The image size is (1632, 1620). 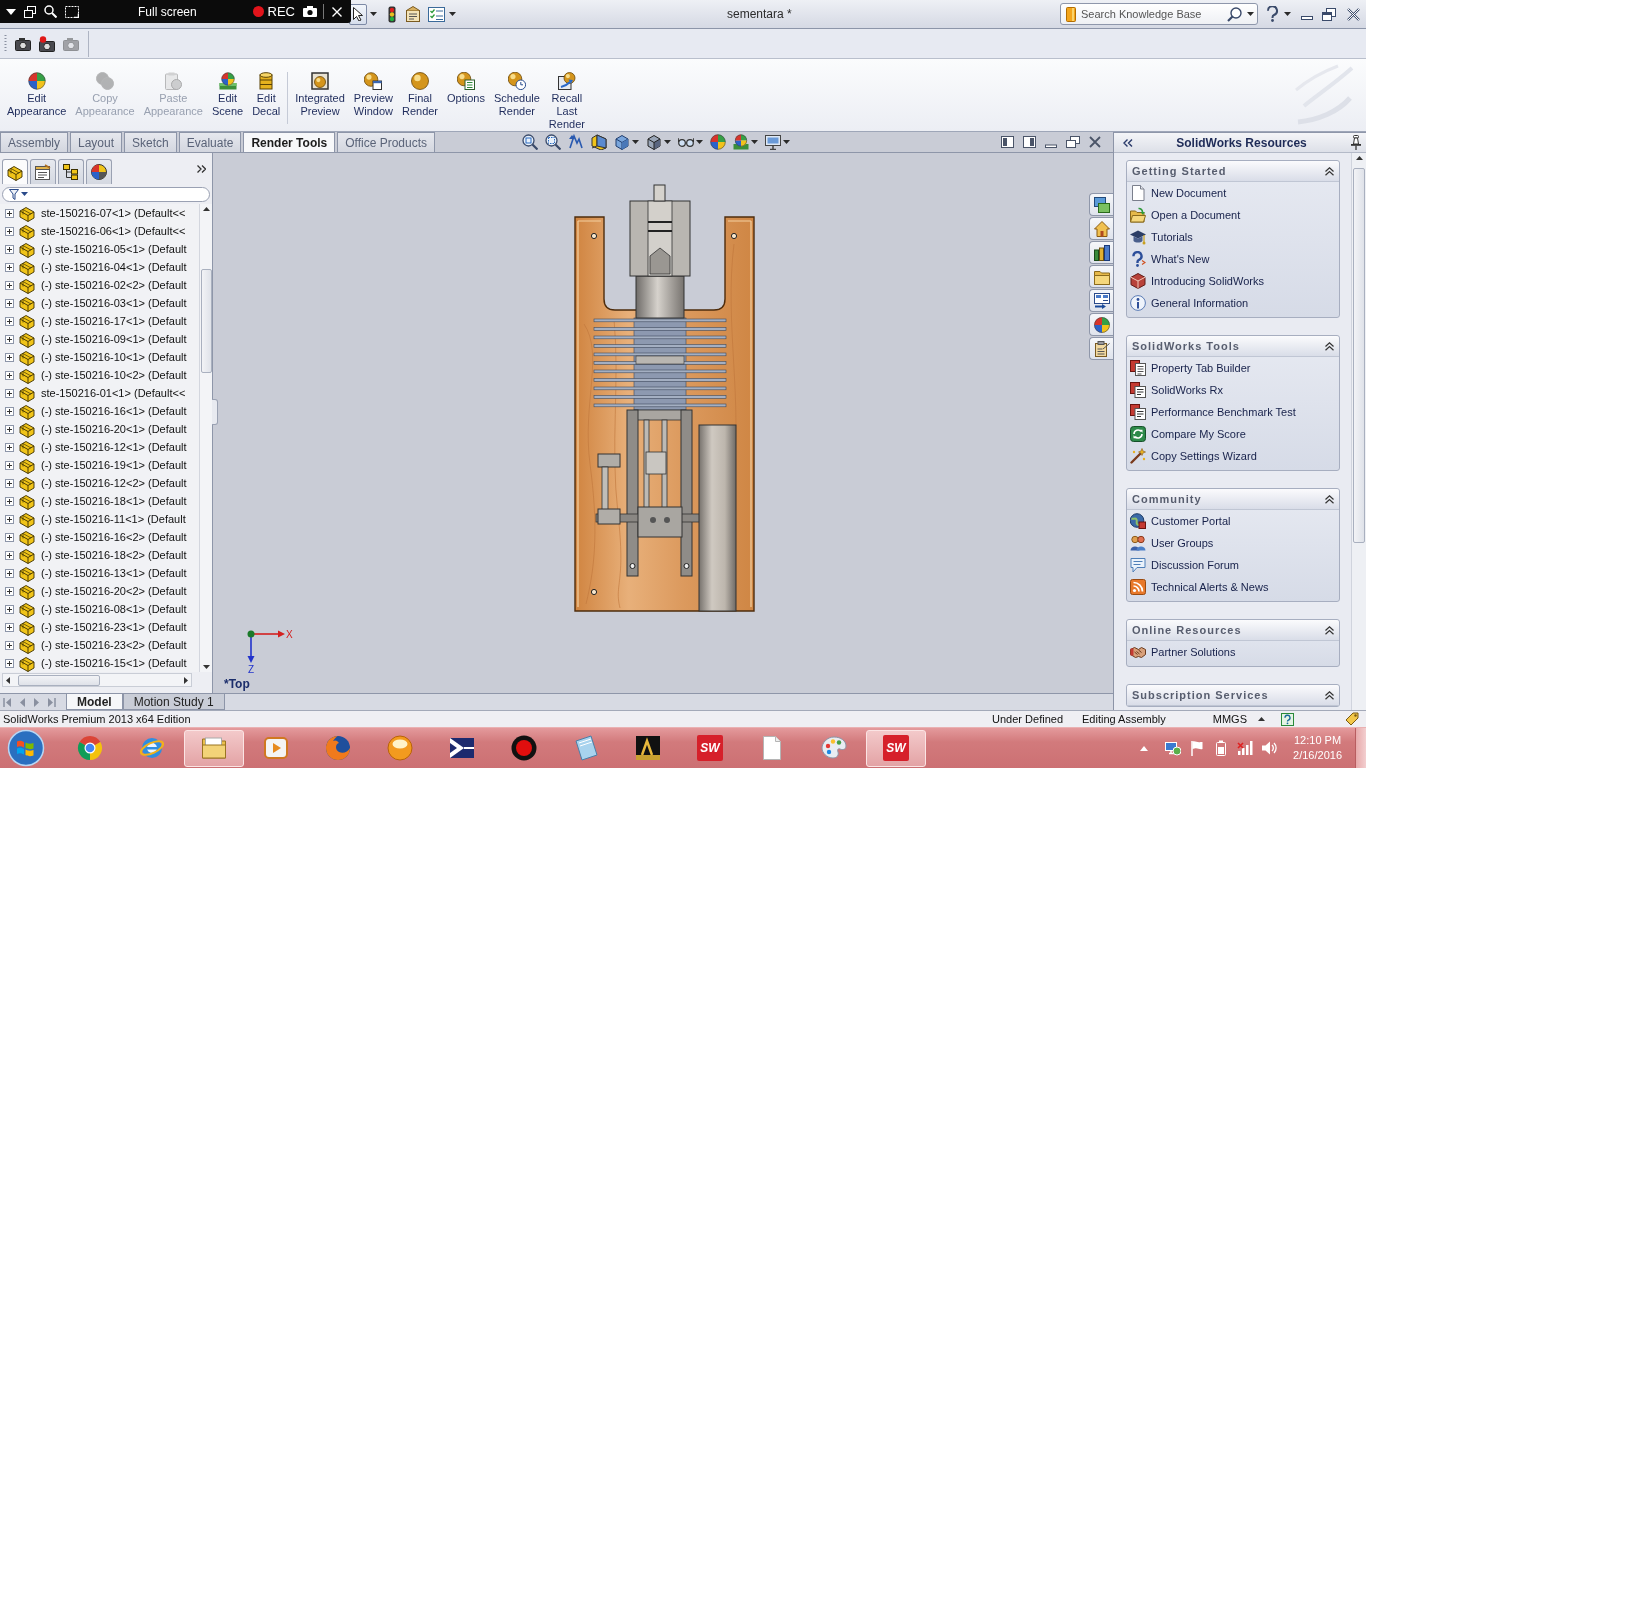 I want to click on checklist-icon, so click(x=436, y=14).